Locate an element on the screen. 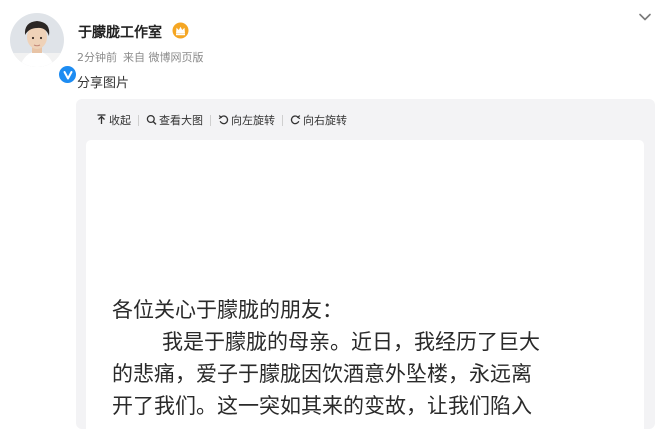  collapse-button: 收起 is located at coordinates (113, 120).